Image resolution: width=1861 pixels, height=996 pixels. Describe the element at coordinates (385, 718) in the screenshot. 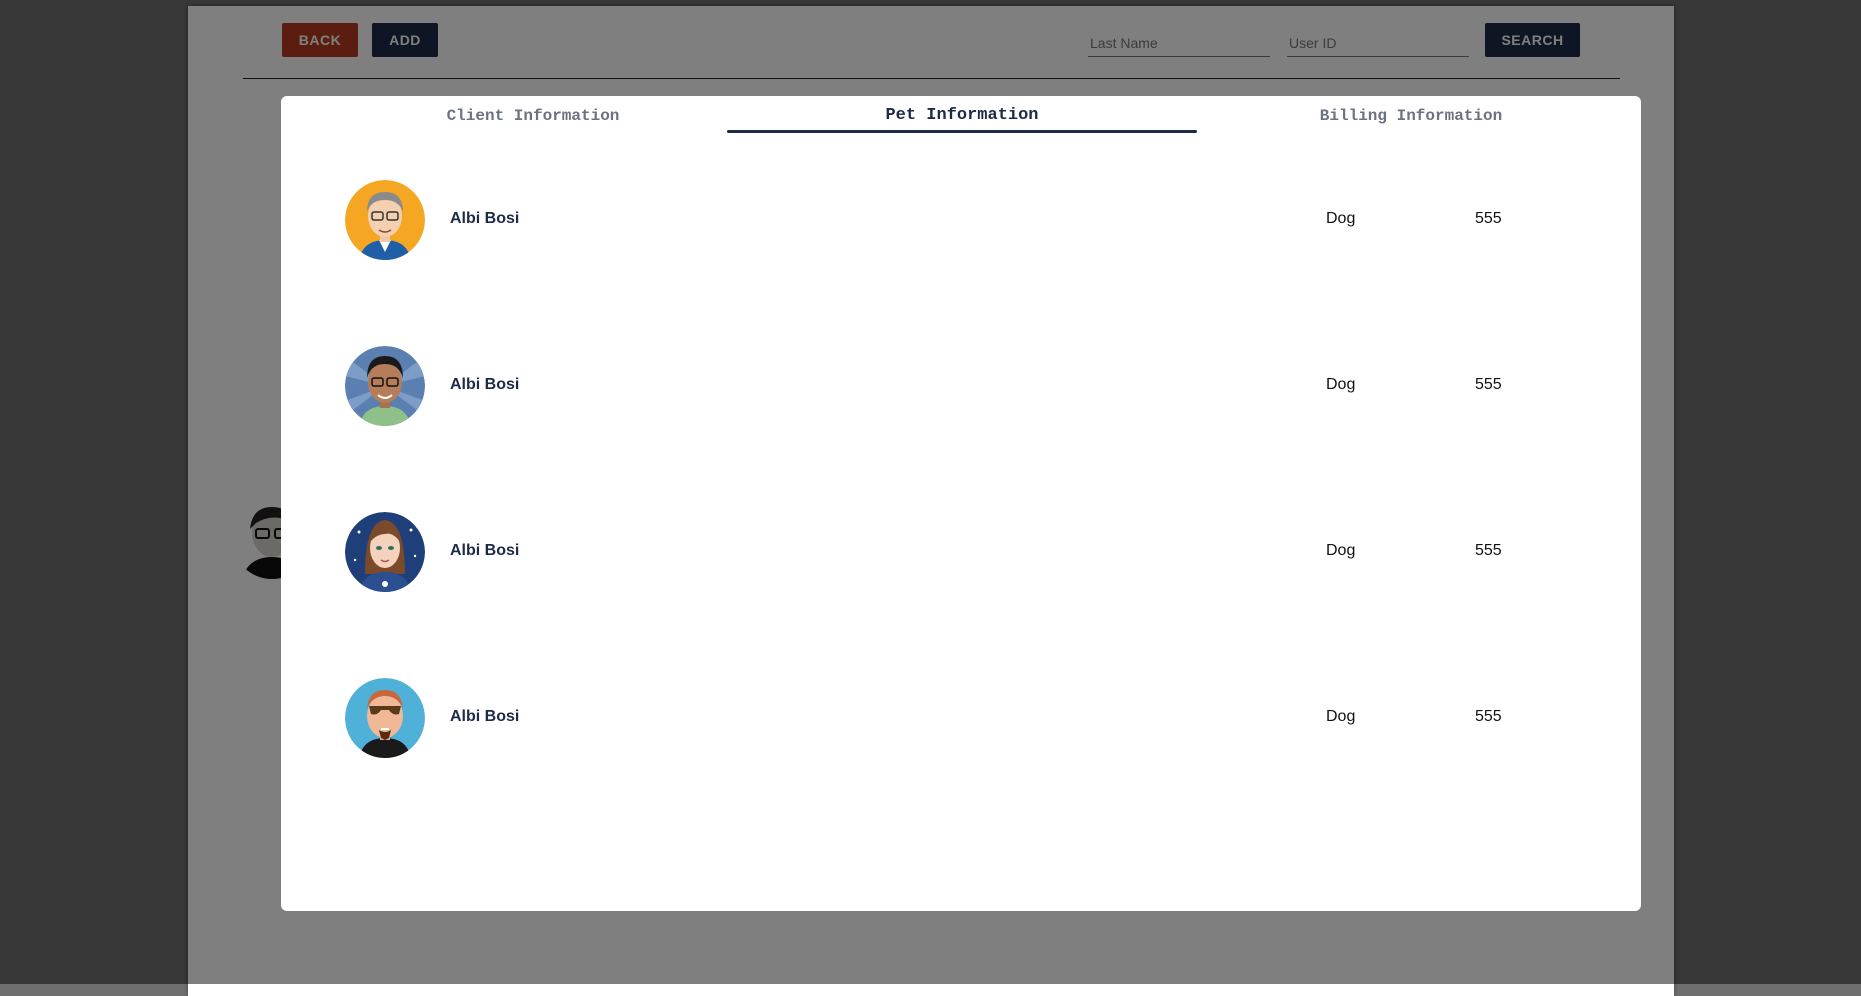

I see `man-sunglasses-avatar-icon` at that location.